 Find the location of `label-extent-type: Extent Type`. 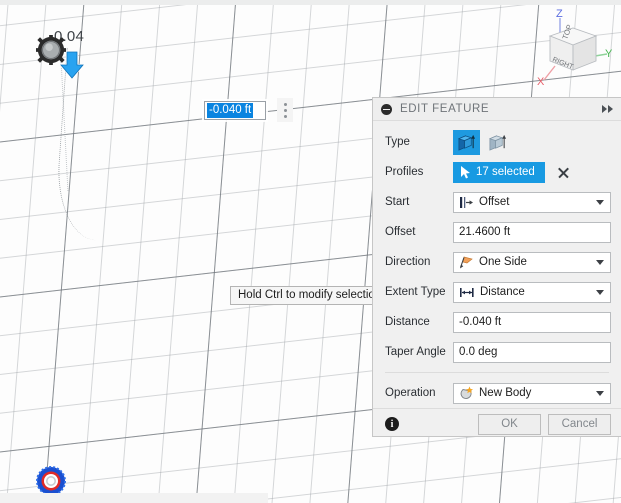

label-extent-type: Extent Type is located at coordinates (415, 292).